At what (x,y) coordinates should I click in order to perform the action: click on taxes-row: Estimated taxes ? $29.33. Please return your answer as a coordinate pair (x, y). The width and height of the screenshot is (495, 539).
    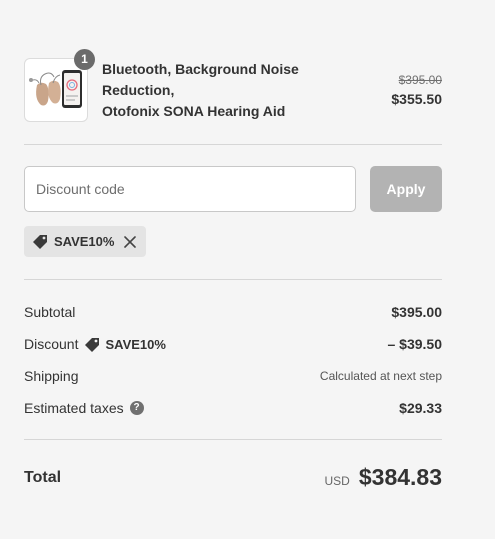
    Looking at the image, I should click on (233, 408).